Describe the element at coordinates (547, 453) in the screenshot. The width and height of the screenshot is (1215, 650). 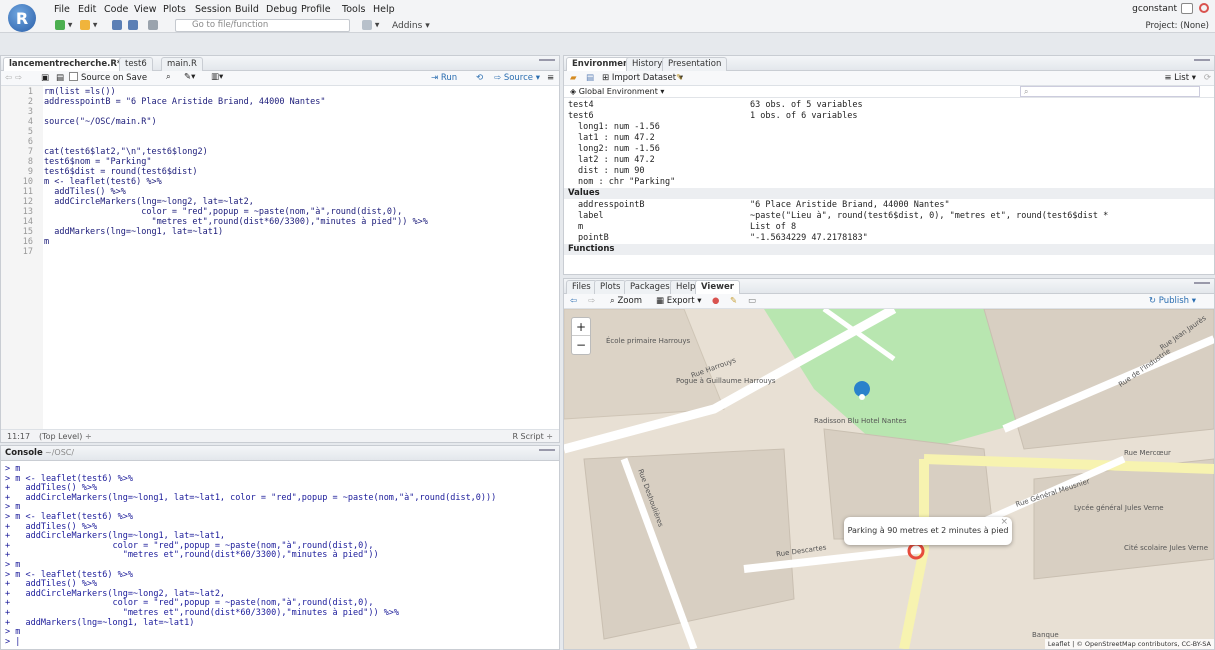
I see `console-minimize-icon` at that location.